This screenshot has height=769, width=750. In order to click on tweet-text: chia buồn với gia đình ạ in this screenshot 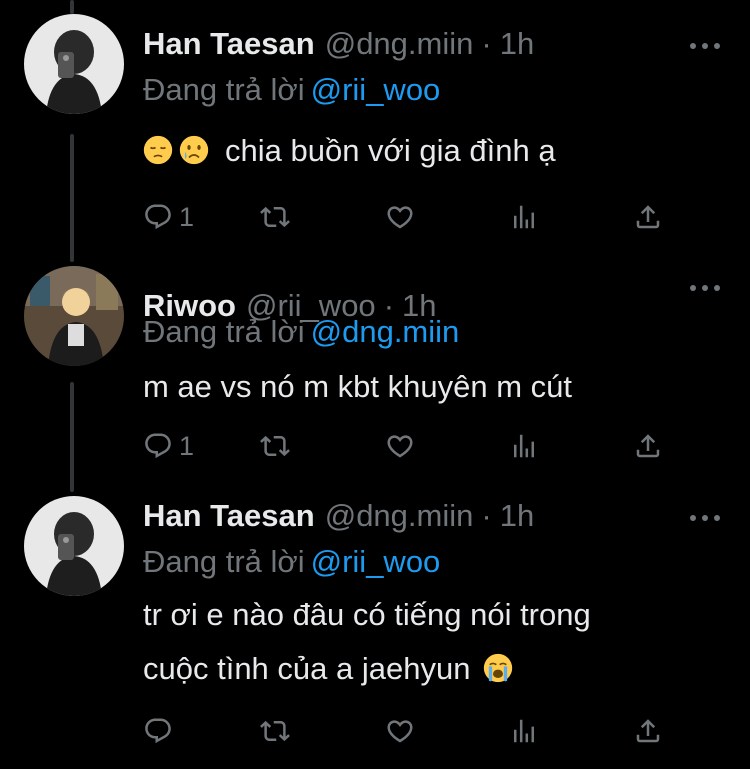, I will do `click(433, 151)`.